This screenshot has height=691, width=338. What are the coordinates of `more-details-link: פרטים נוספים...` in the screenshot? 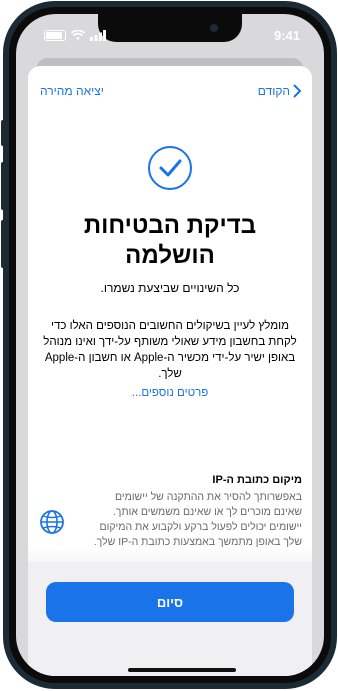 It's located at (170, 393).